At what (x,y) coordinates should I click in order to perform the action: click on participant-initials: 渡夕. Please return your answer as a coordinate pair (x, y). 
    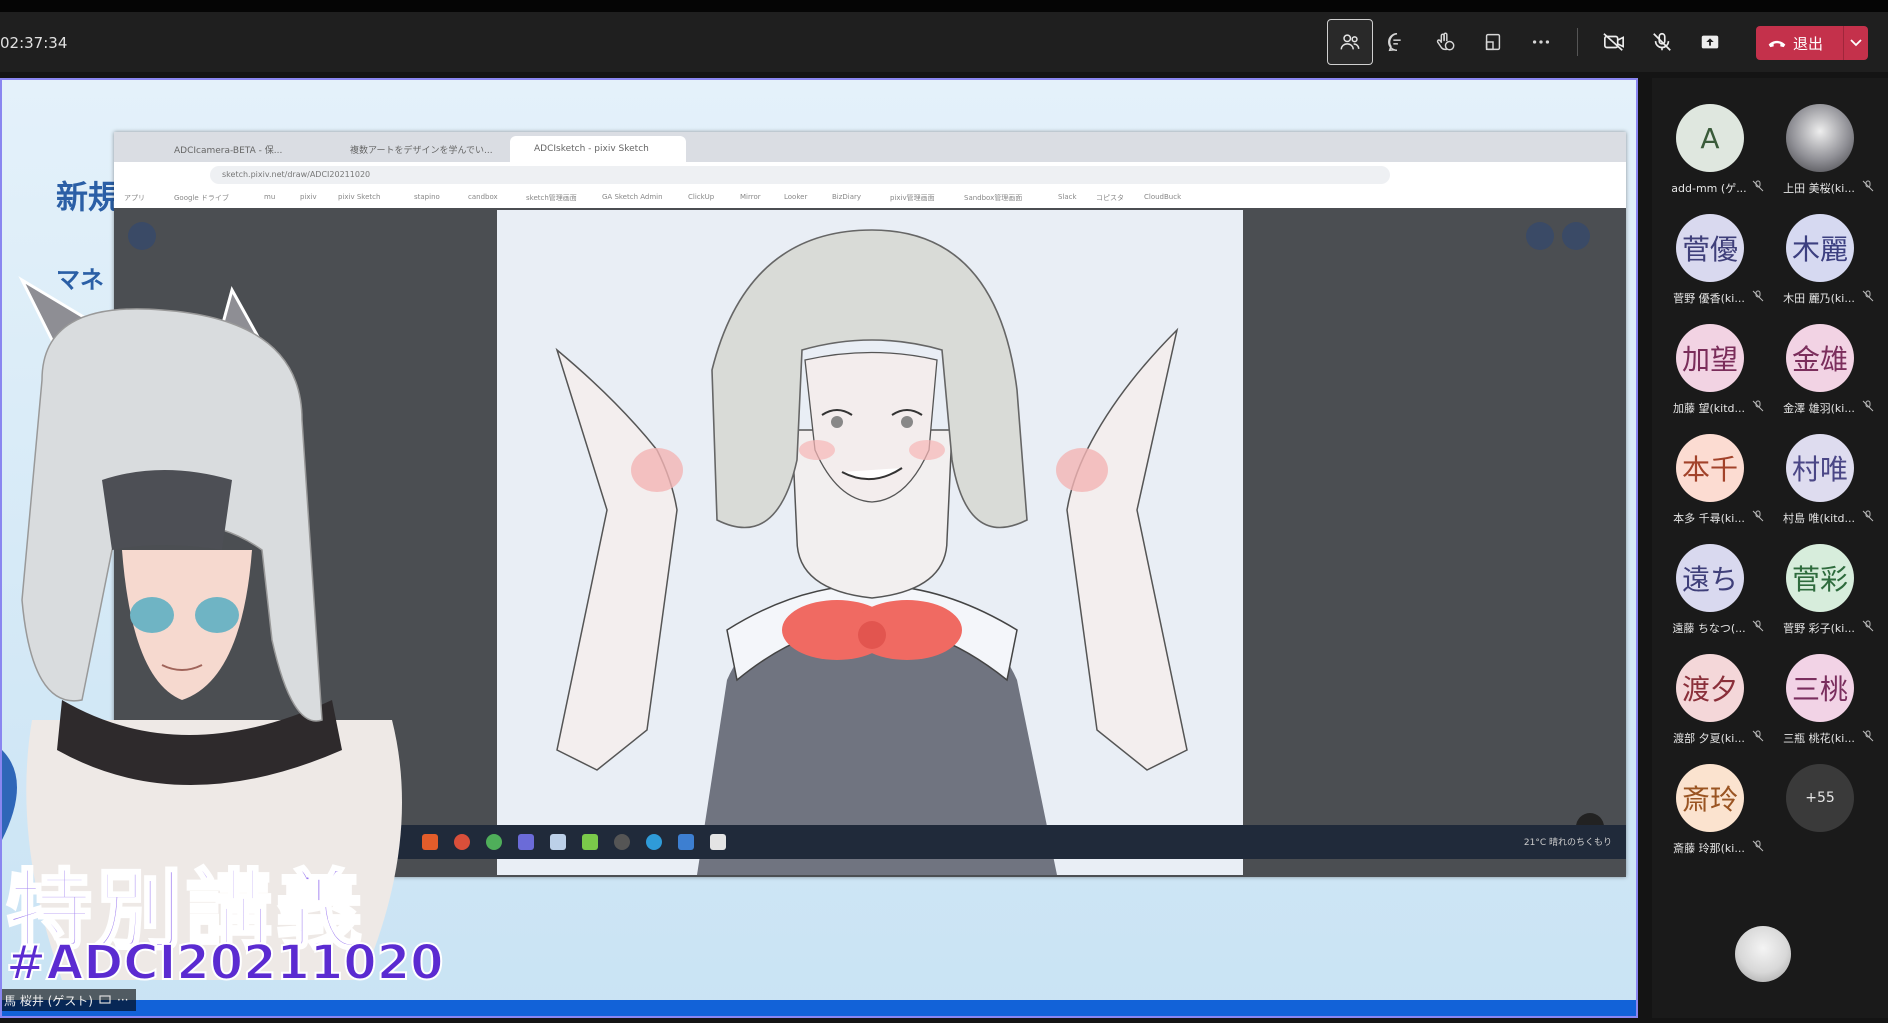
    Looking at the image, I should click on (1710, 688).